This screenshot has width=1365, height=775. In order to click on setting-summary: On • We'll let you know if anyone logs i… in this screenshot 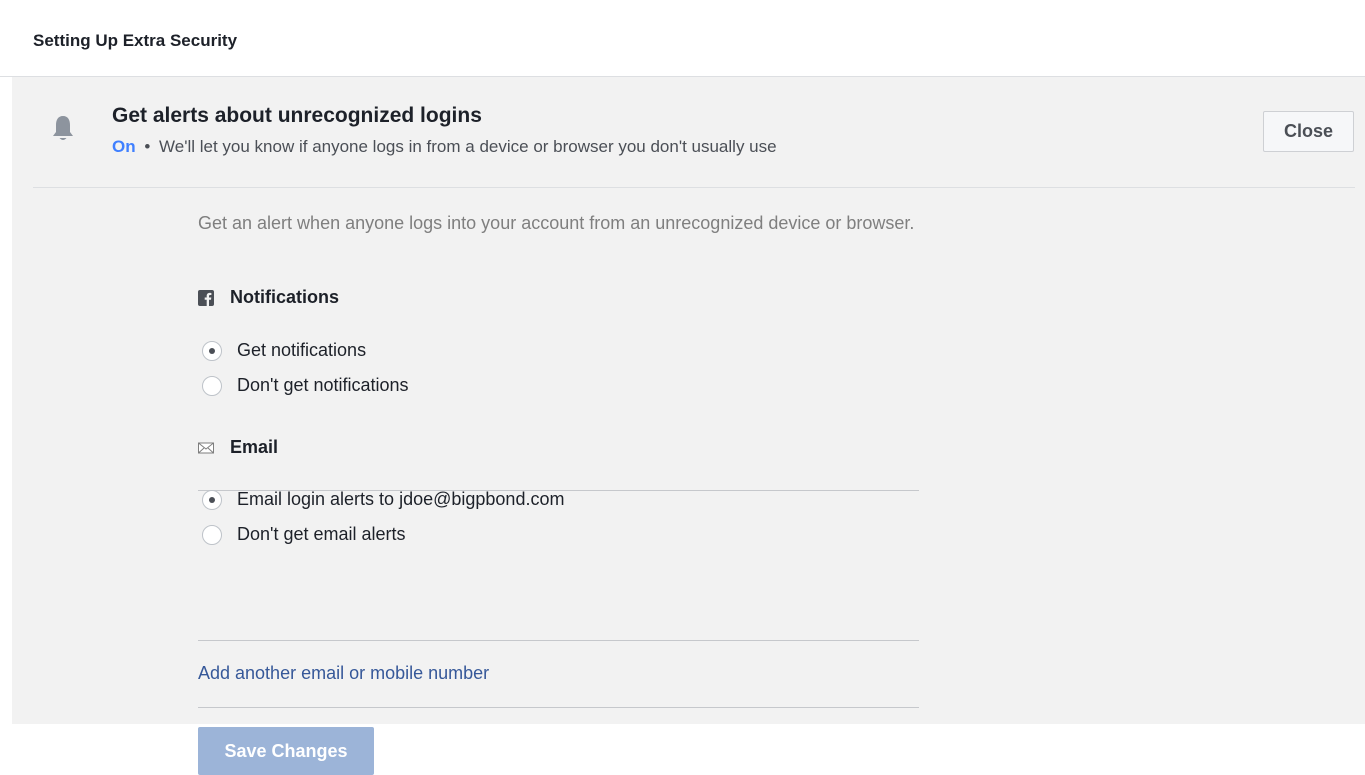, I will do `click(444, 147)`.